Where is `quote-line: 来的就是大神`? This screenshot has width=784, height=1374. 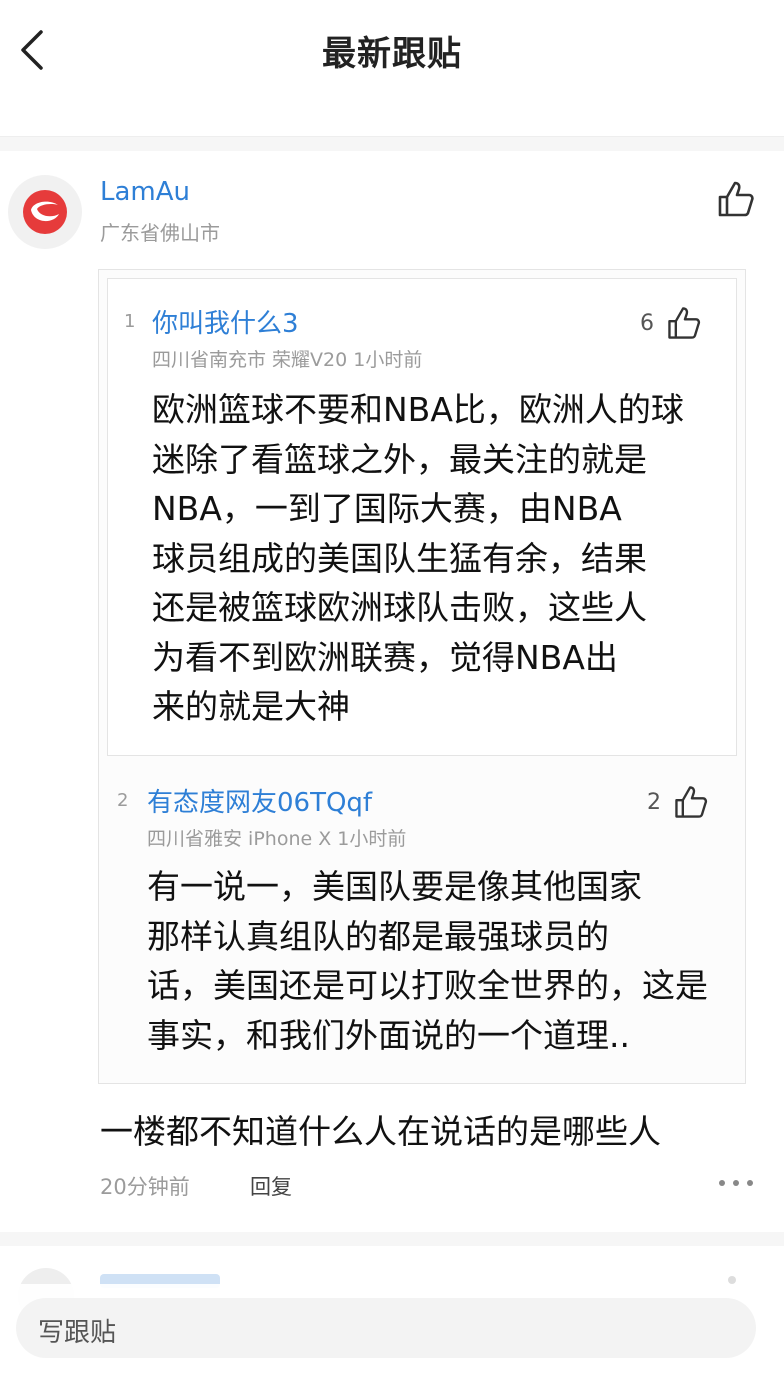
quote-line: 来的就是大神 is located at coordinates (251, 706).